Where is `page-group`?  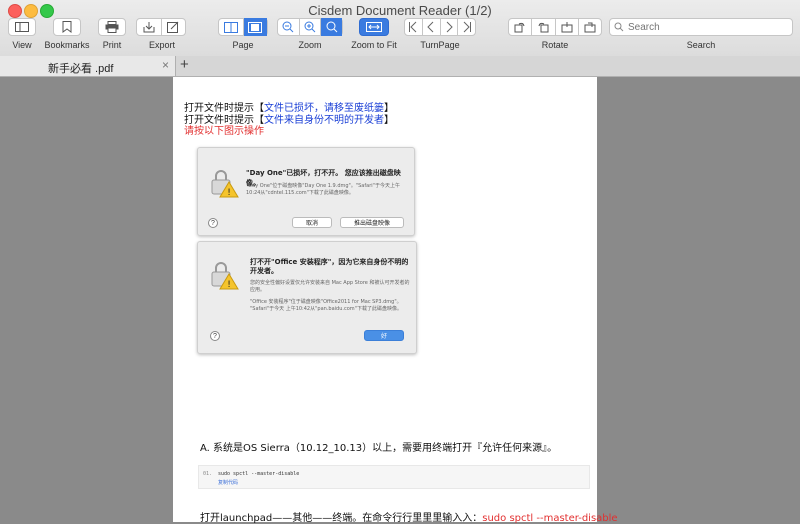
page-group is located at coordinates (243, 27).